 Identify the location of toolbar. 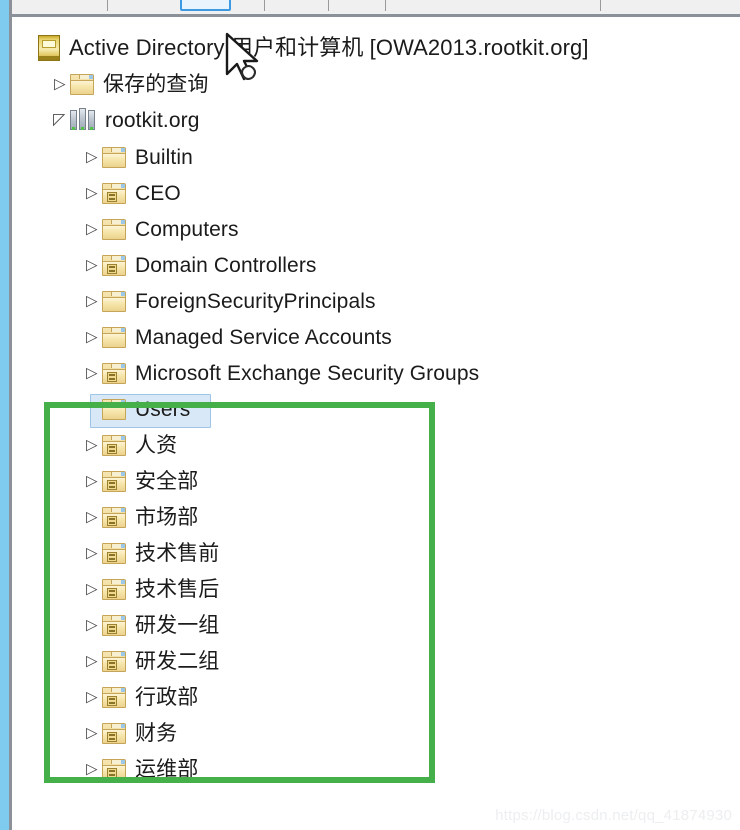
(376, 7).